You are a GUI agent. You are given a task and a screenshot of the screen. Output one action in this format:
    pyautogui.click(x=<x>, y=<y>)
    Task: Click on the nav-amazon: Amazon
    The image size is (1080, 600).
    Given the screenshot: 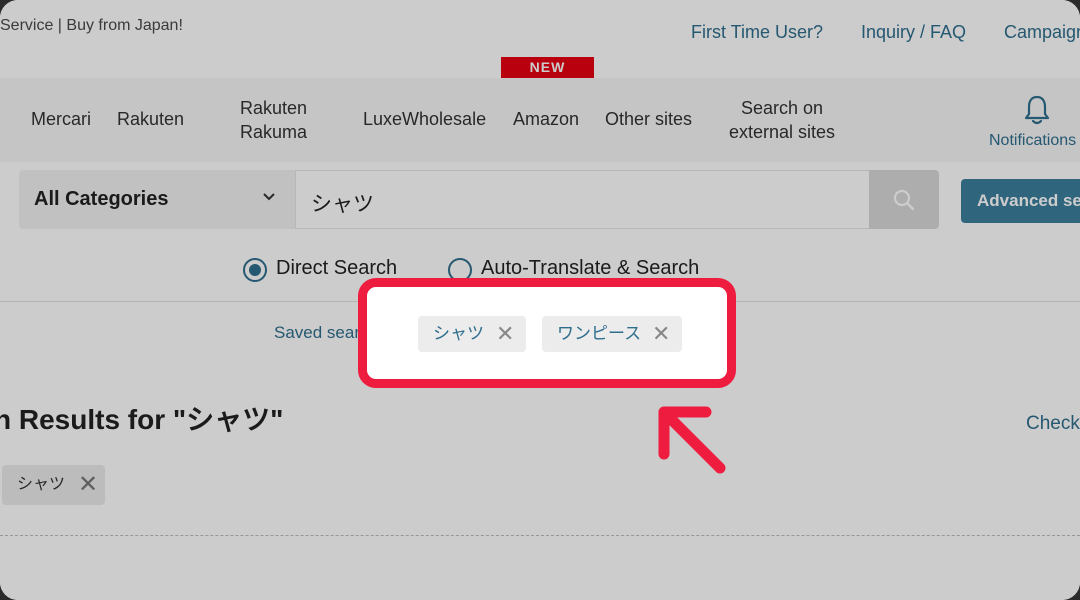 What is the action you would take?
    pyautogui.click(x=546, y=119)
    